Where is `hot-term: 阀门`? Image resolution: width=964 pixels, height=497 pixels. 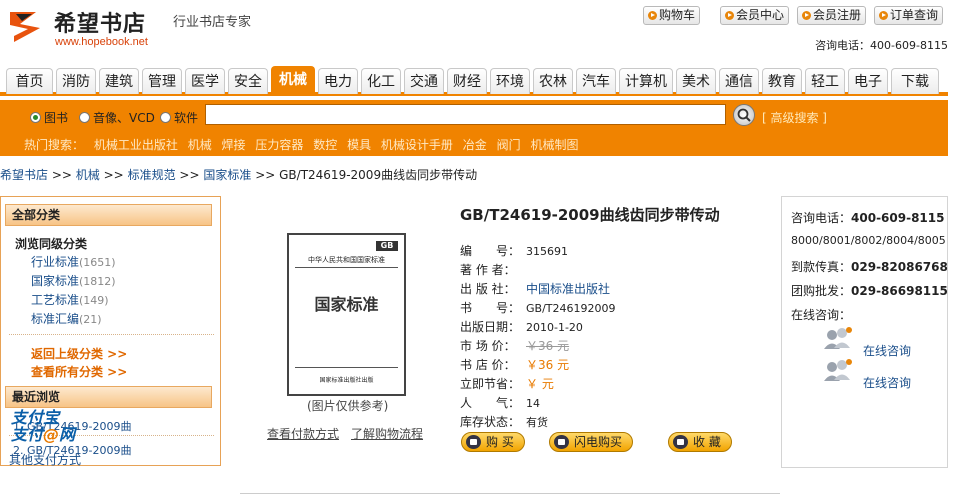 hot-term: 阀门 is located at coordinates (509, 145).